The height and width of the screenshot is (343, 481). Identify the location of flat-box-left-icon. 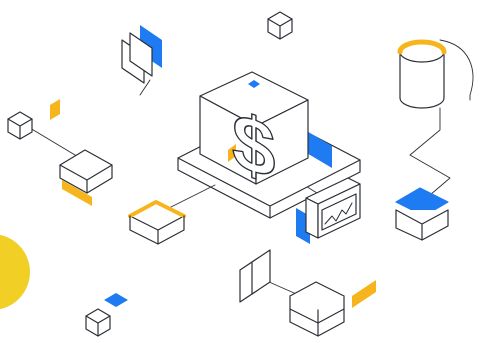
(86, 177).